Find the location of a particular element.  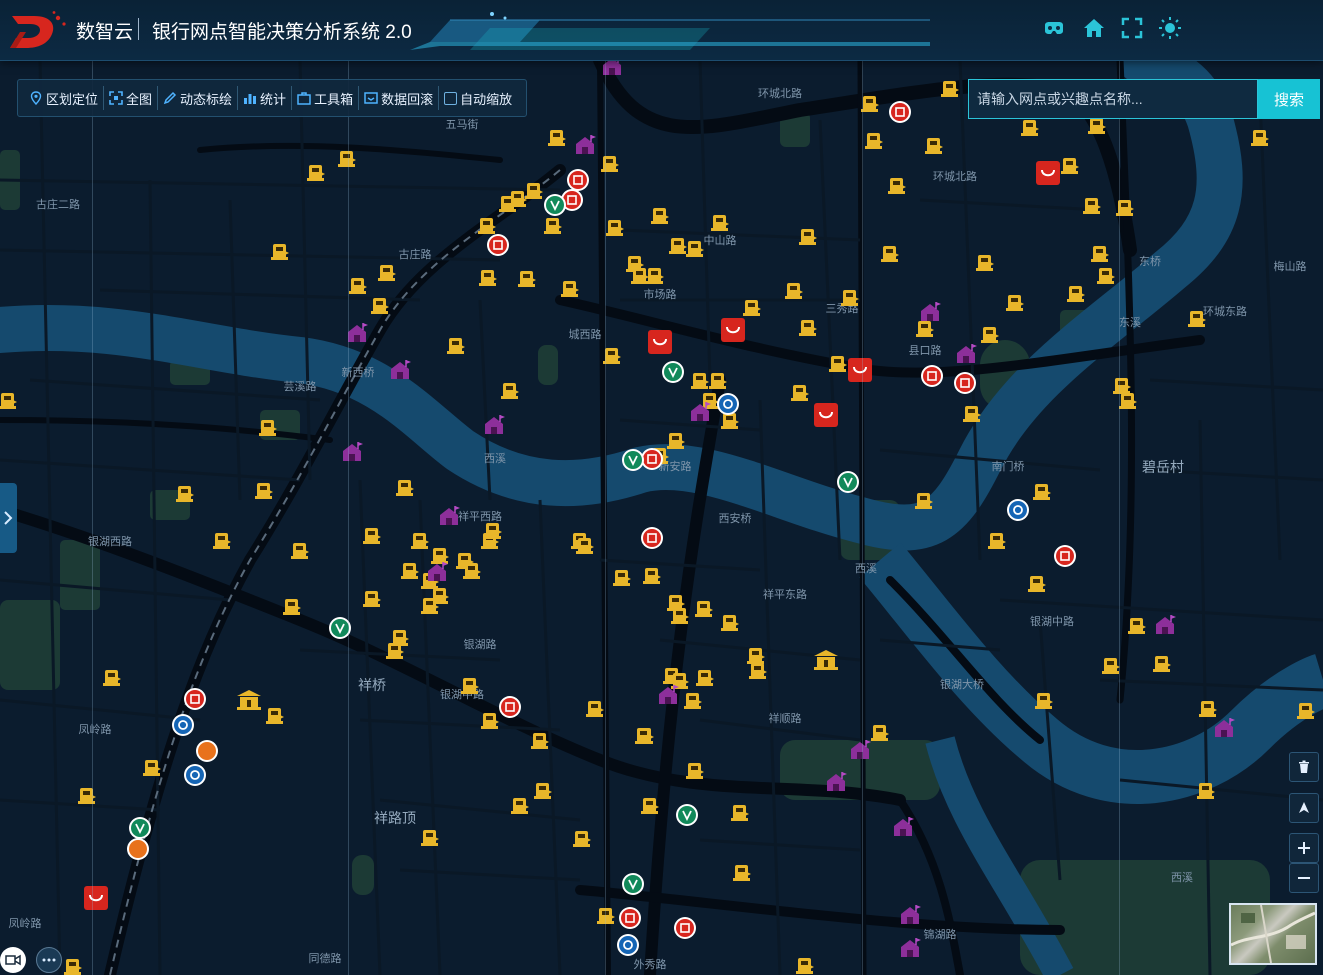

left-panel-toggle is located at coordinates (8, 518).